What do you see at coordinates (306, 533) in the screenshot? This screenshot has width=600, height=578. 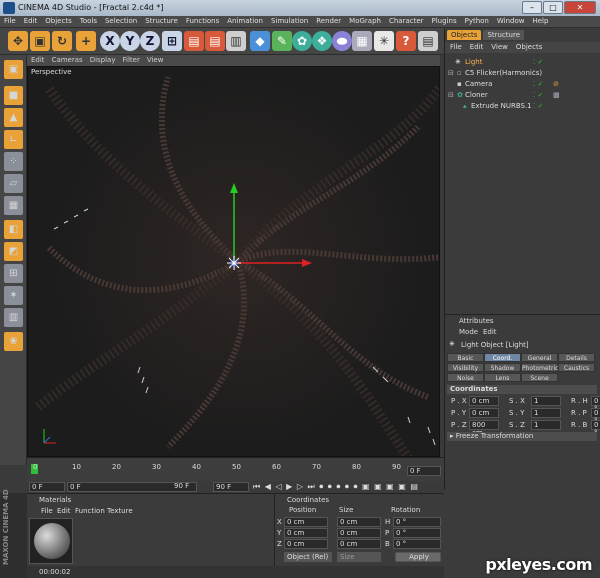 I see `coord-position-y: 0 cm` at bounding box center [306, 533].